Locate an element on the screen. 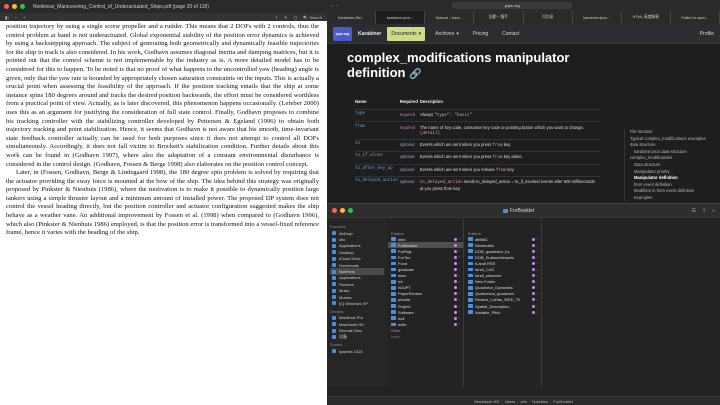 This screenshot has width=720, height=405. nav-pricing: Pricing is located at coordinates (480, 34).